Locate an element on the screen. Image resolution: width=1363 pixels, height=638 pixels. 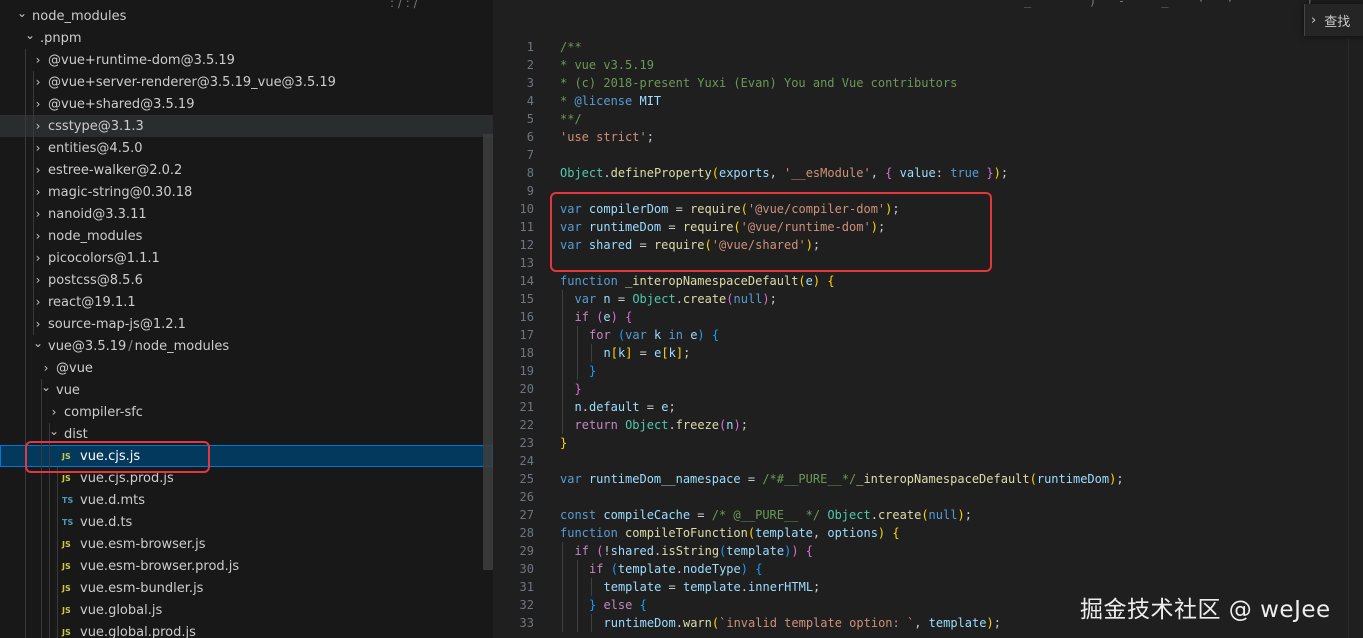
code-text: * vue v3.5.19 is located at coordinates (607, 65).